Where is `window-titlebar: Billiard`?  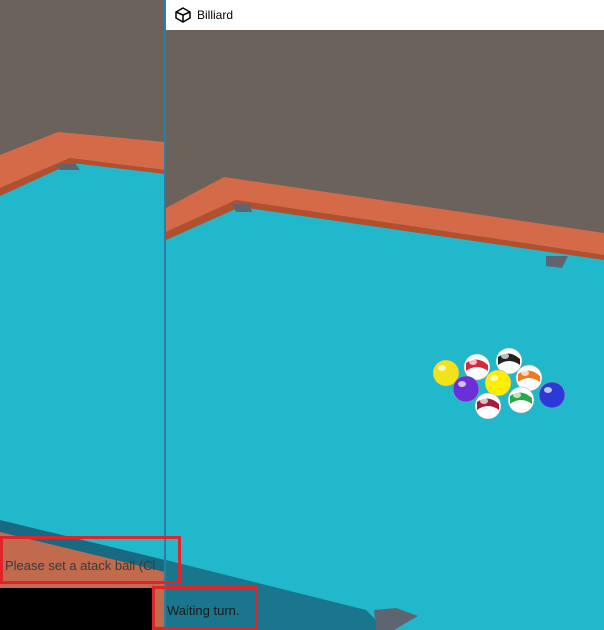 window-titlebar: Billiard is located at coordinates (385, 15).